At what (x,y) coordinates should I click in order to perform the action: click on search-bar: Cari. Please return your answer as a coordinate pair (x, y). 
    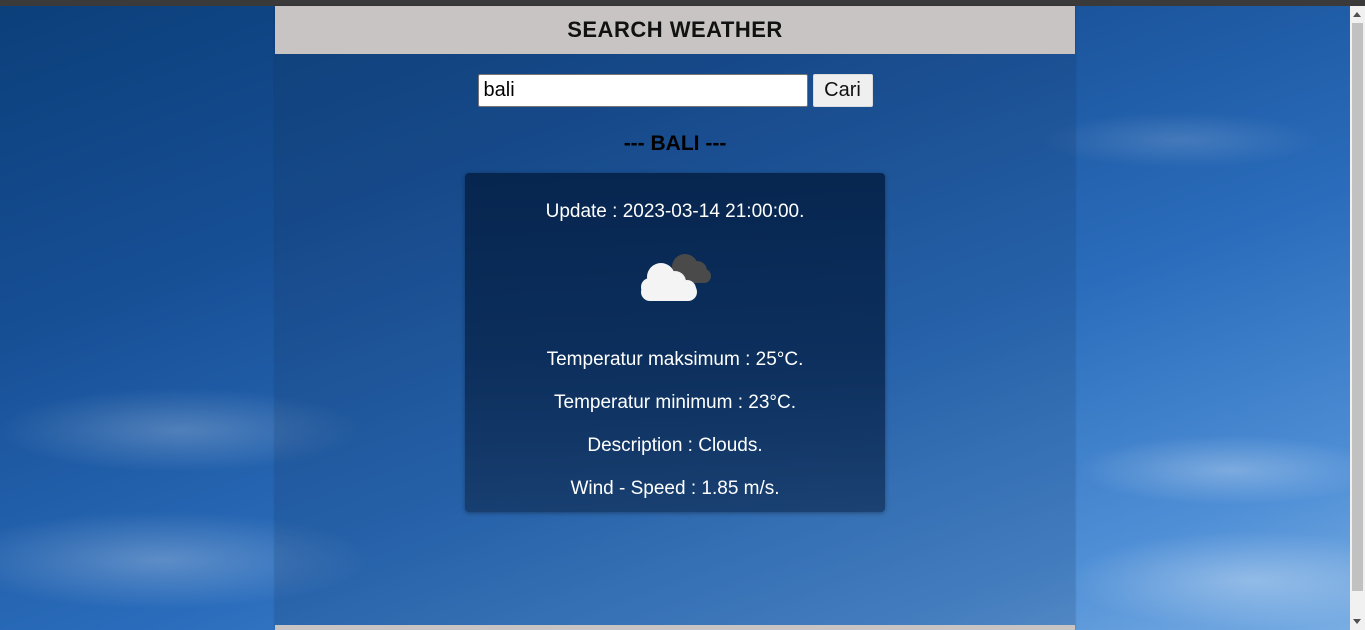
    Looking at the image, I should click on (675, 90).